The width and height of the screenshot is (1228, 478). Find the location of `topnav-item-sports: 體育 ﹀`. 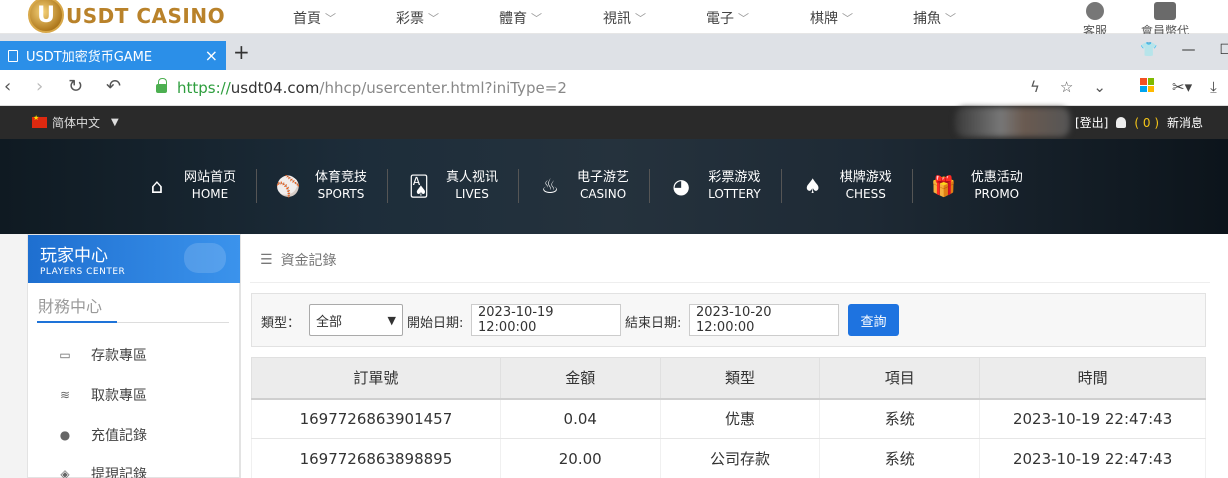

topnav-item-sports: 體育 ﹀ is located at coordinates (520, 18).